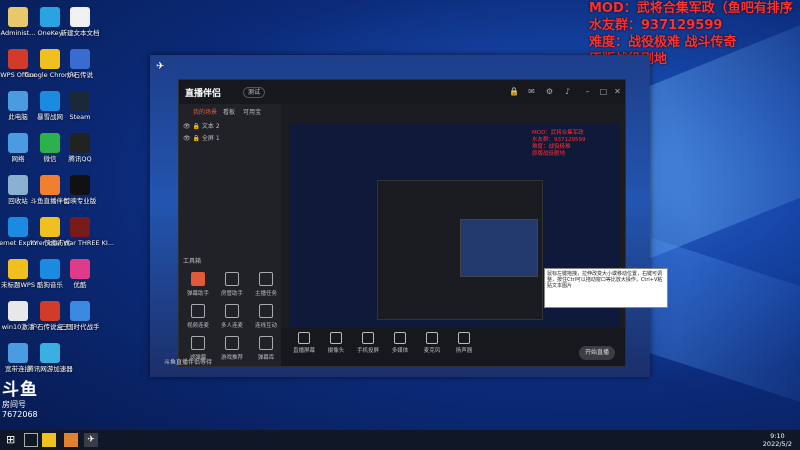 The width and height of the screenshot is (800, 450). What do you see at coordinates (777, 436) in the screenshot?
I see `clock-time: 9:10` at bounding box center [777, 436].